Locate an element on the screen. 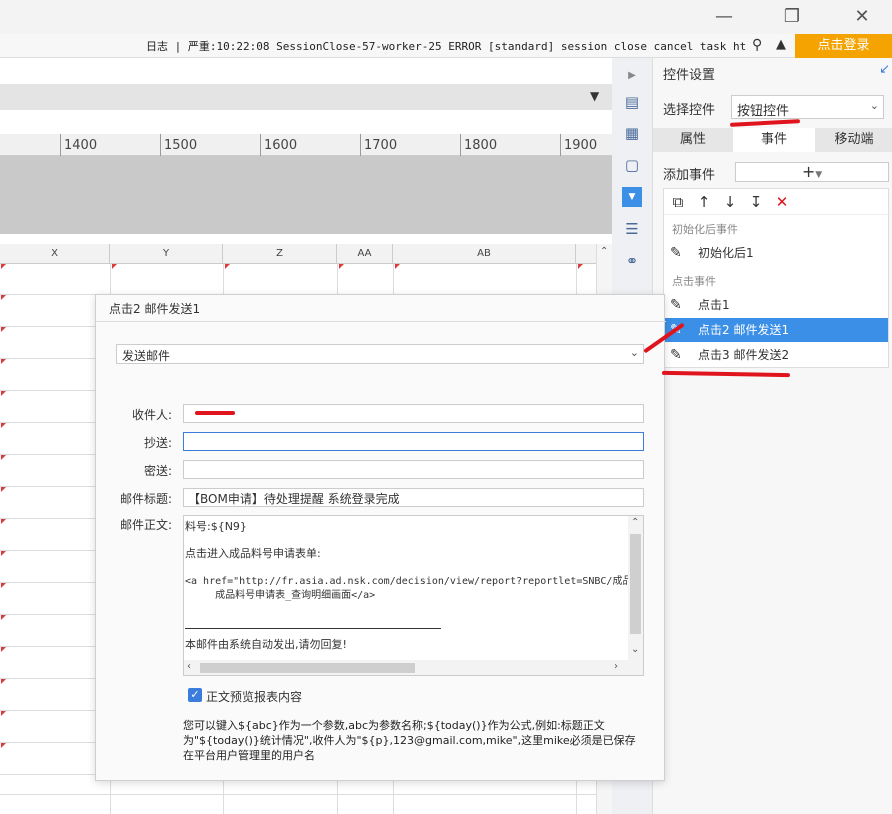 This screenshot has height=814, width=892. format-brush-icon: ▼ is located at coordinates (594, 96).